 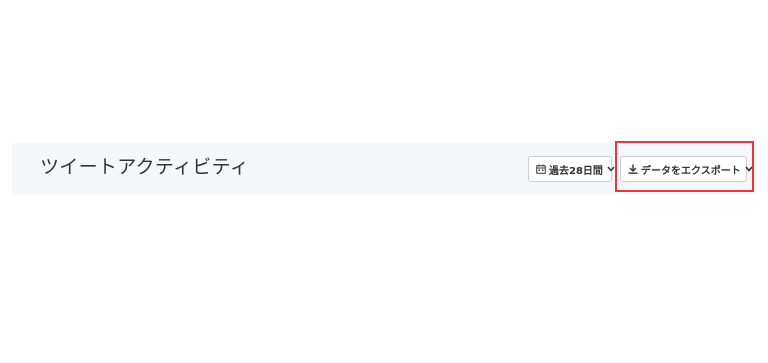 What do you see at coordinates (691, 171) in the screenshot?
I see `export-label: データをエクスポート` at bounding box center [691, 171].